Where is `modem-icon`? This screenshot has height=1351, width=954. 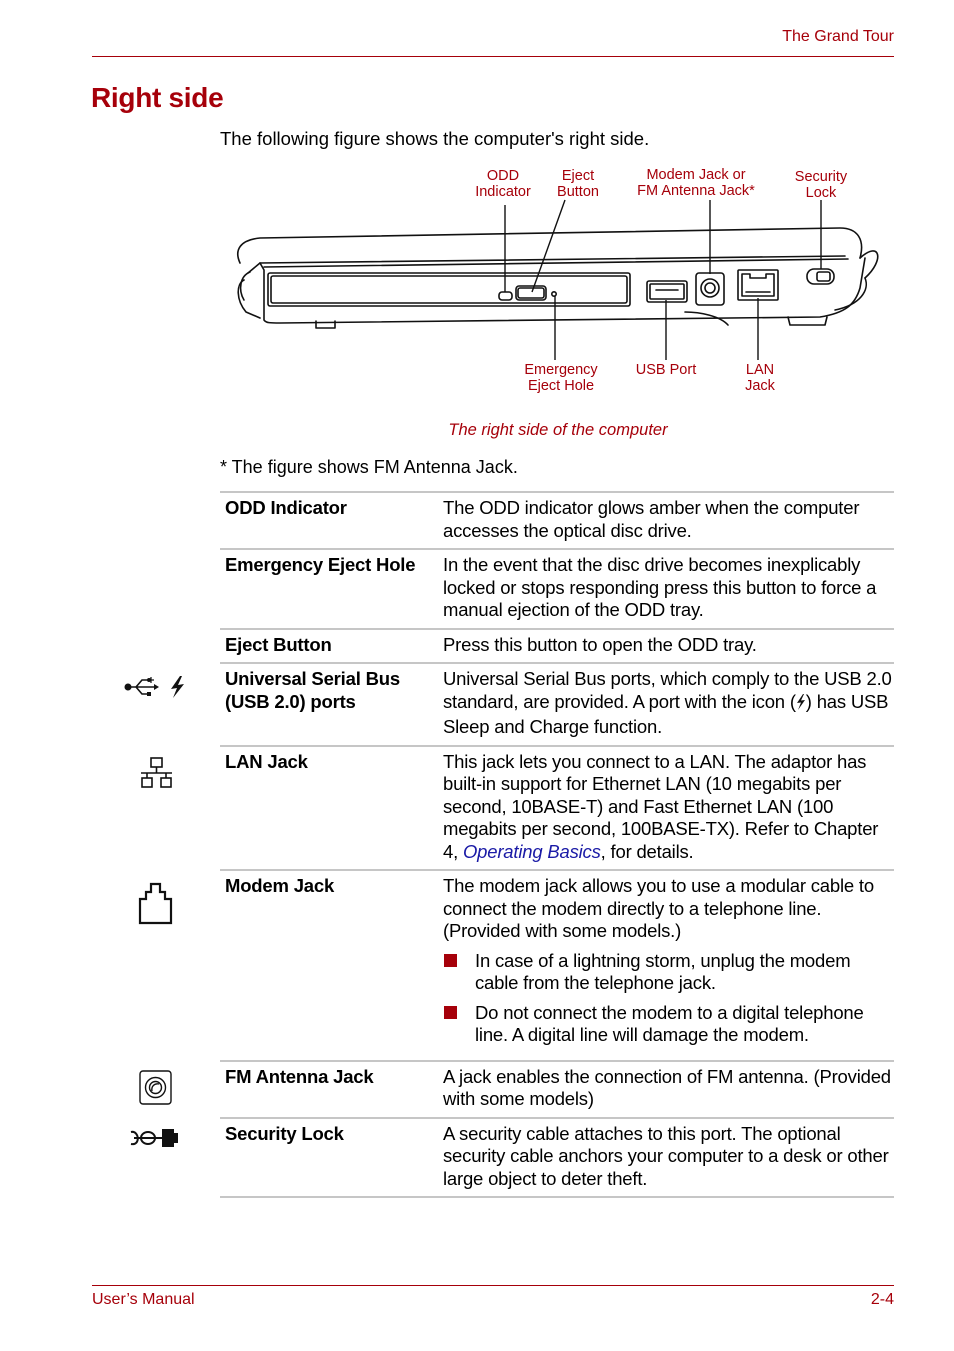
modem-icon is located at coordinates (156, 905).